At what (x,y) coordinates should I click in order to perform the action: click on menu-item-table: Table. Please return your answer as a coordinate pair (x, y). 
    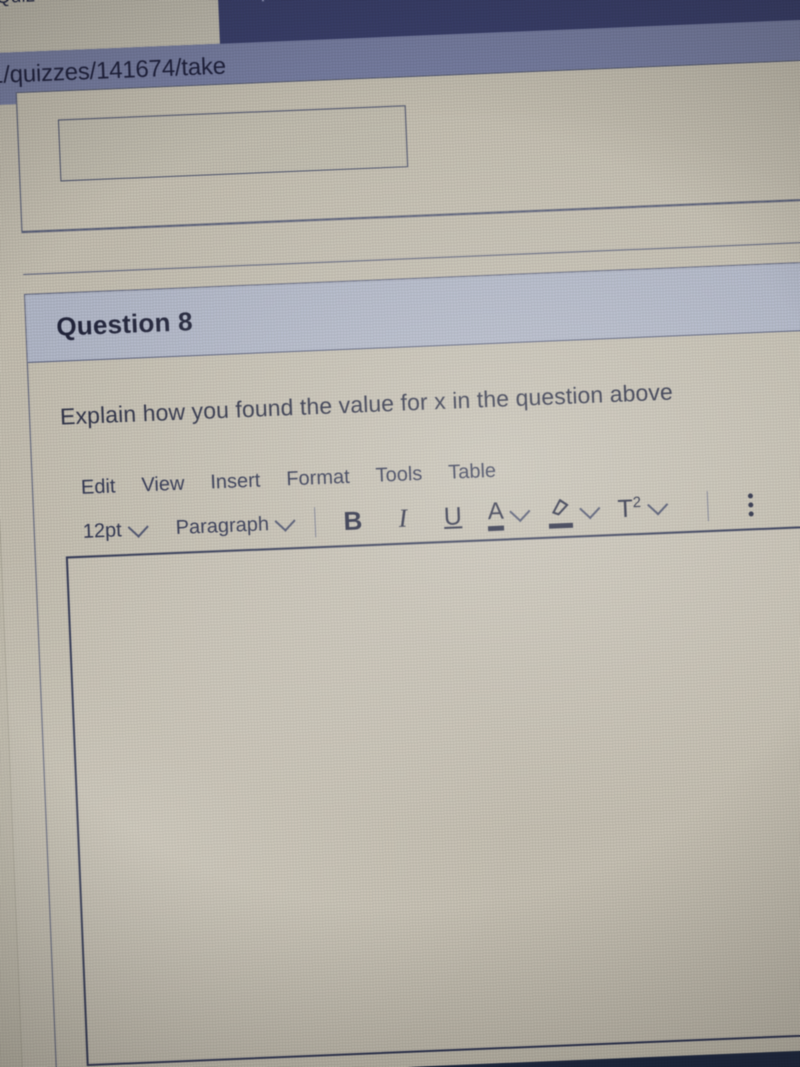
    Looking at the image, I should click on (472, 471).